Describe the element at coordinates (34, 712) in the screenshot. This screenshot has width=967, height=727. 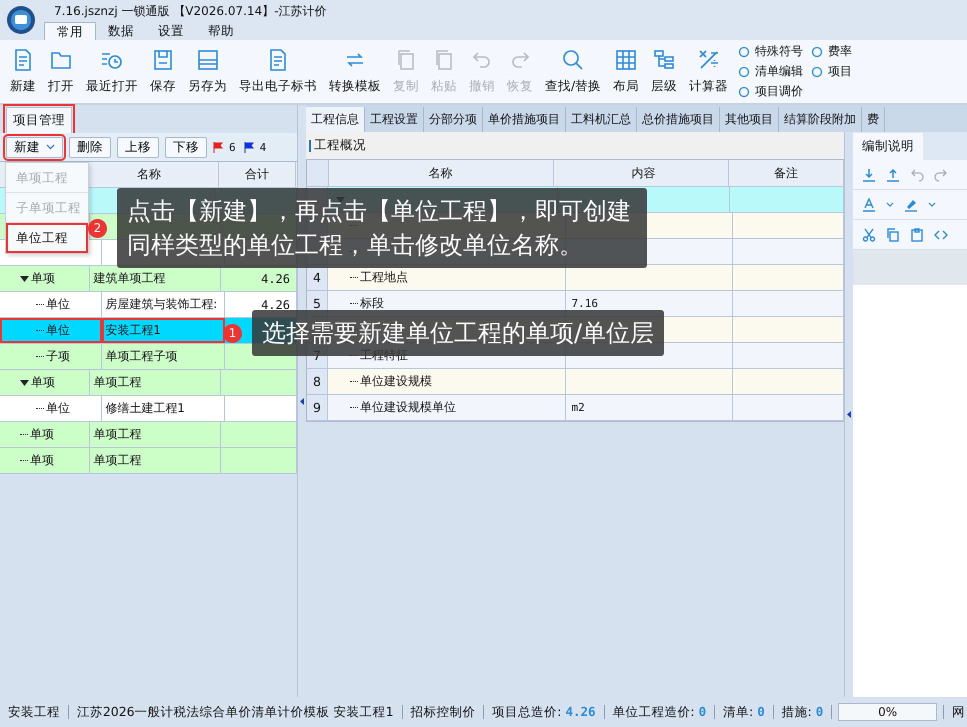
I see `status-item: 安装工程` at that location.